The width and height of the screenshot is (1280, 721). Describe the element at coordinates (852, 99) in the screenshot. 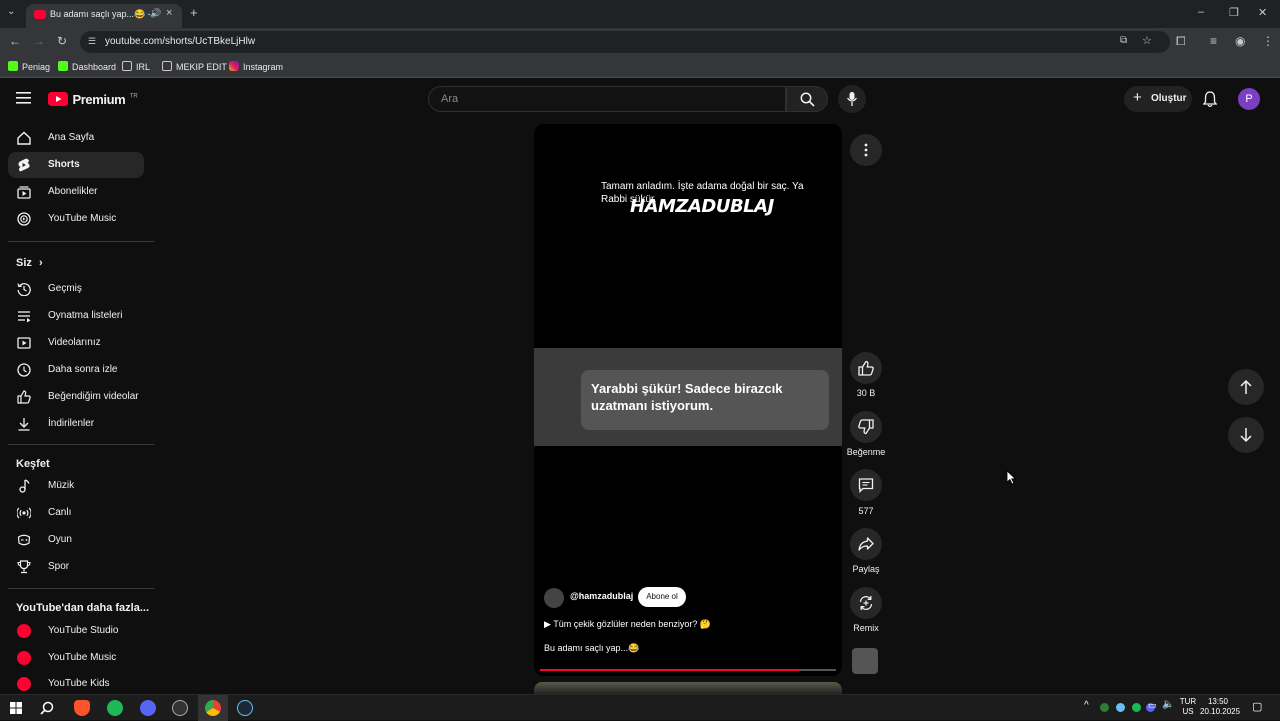

I see `voice-search-button` at that location.